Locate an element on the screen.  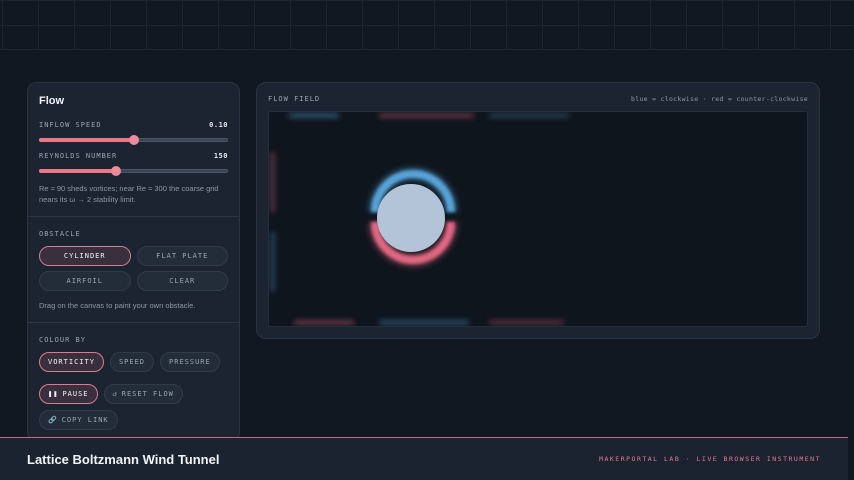
pause-icon: ❚❚ is located at coordinates (53, 394).